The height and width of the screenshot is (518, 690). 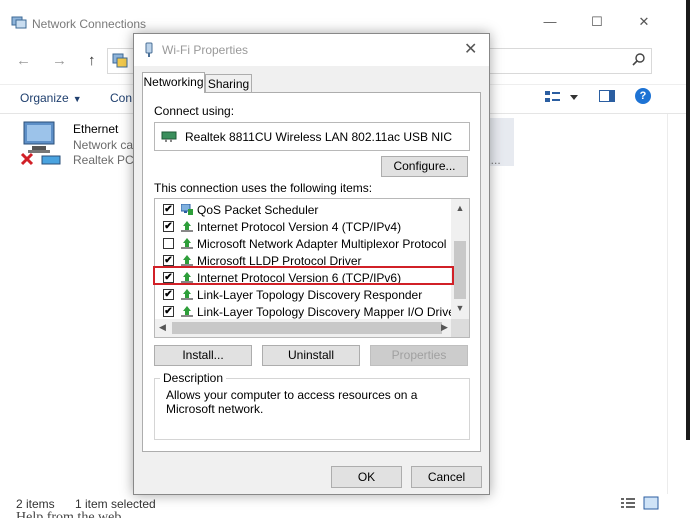 I want to click on dialog-close-button: ✕, so click(x=470, y=49).